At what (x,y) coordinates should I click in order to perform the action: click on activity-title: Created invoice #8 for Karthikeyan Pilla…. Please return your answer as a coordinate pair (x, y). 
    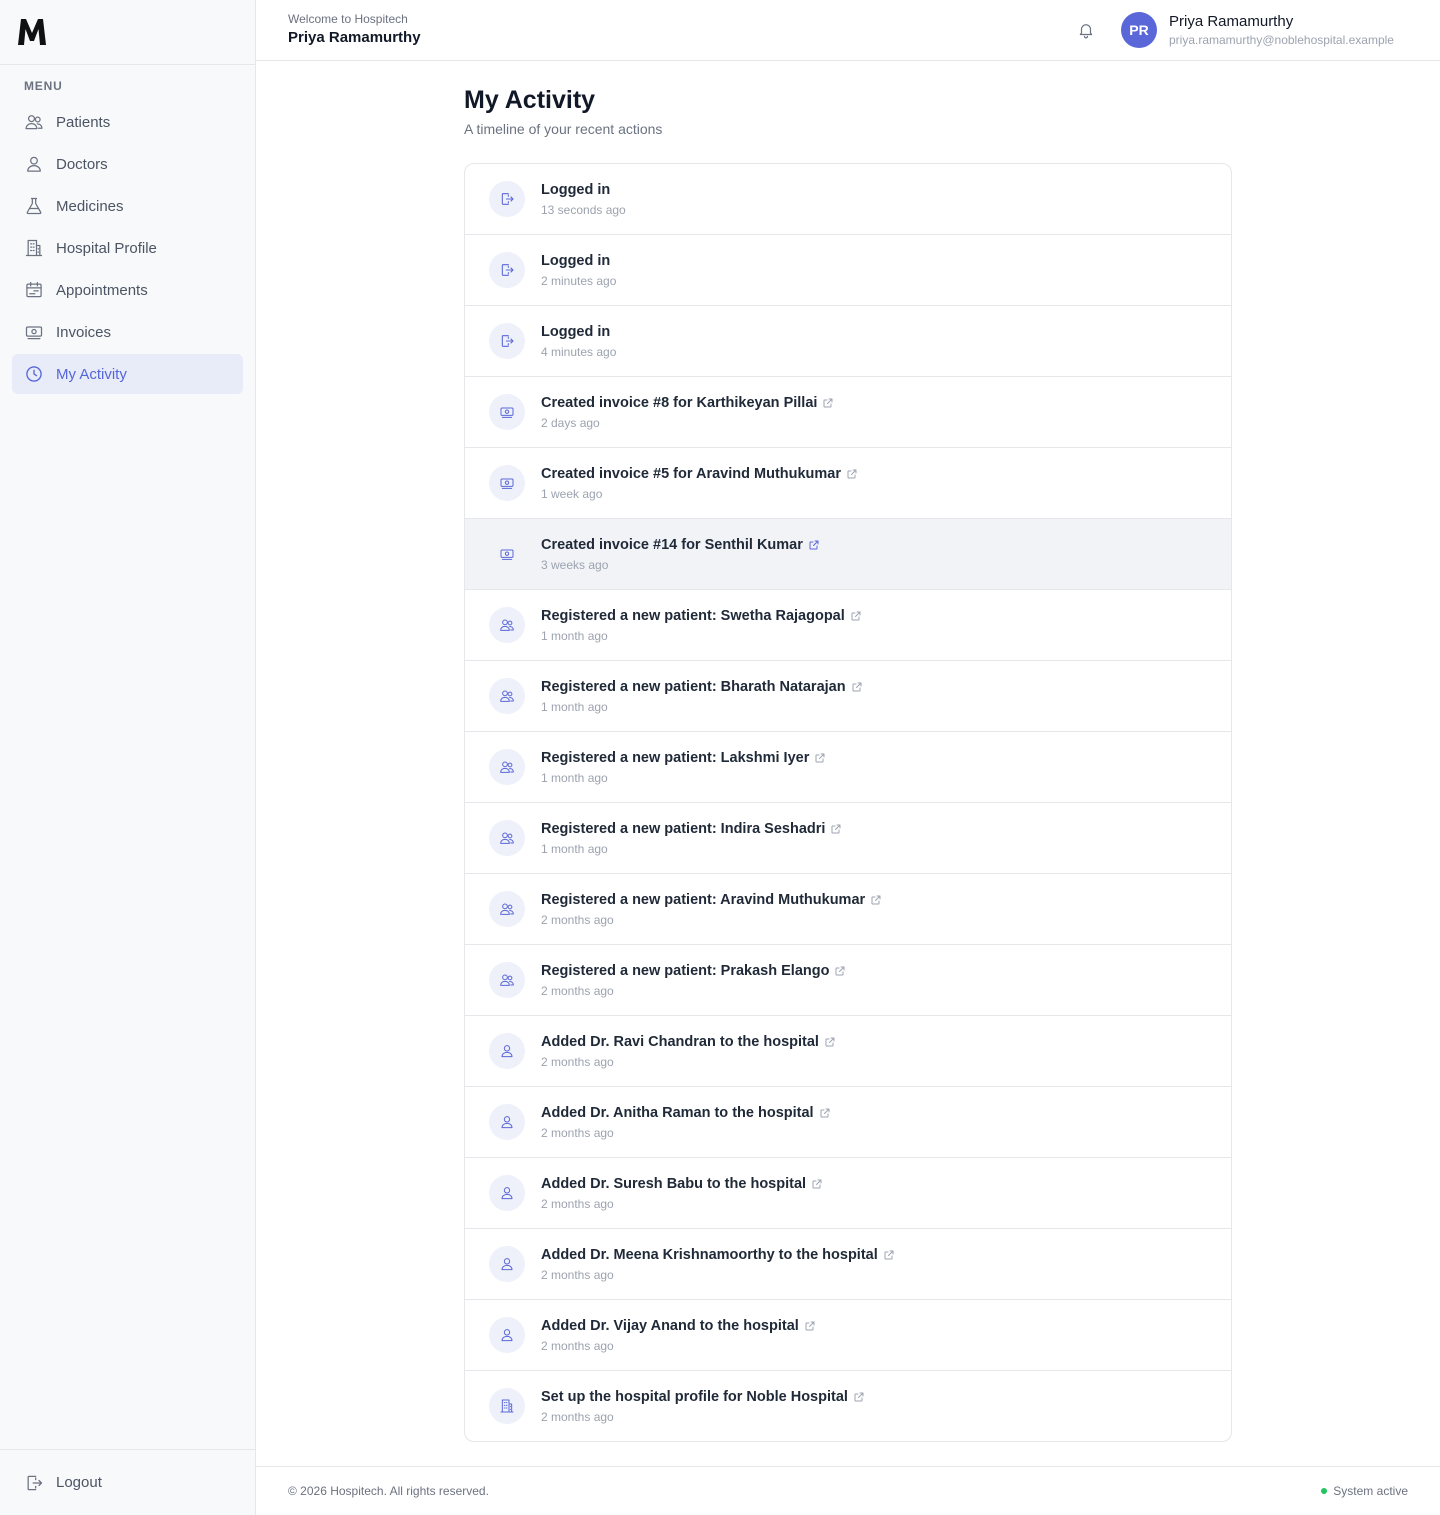
    Looking at the image, I should click on (687, 403).